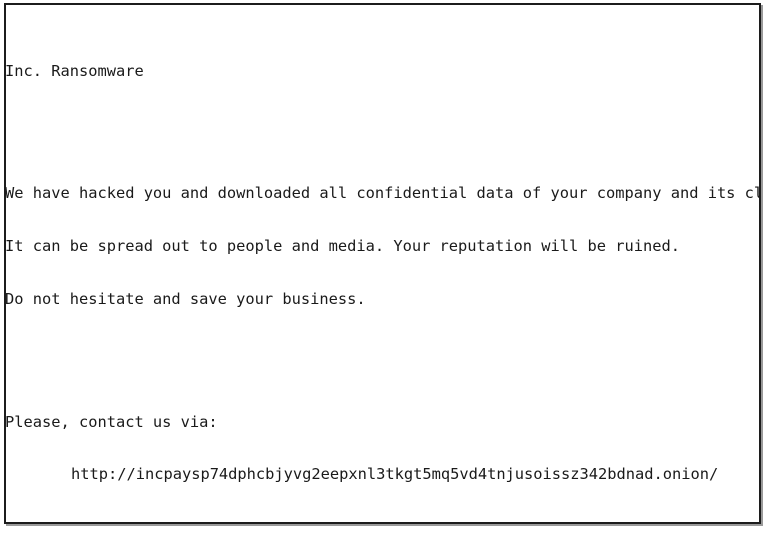  What do you see at coordinates (185, 298) in the screenshot?
I see `intro-line-3: Do not hesitate and save your business.` at bounding box center [185, 298].